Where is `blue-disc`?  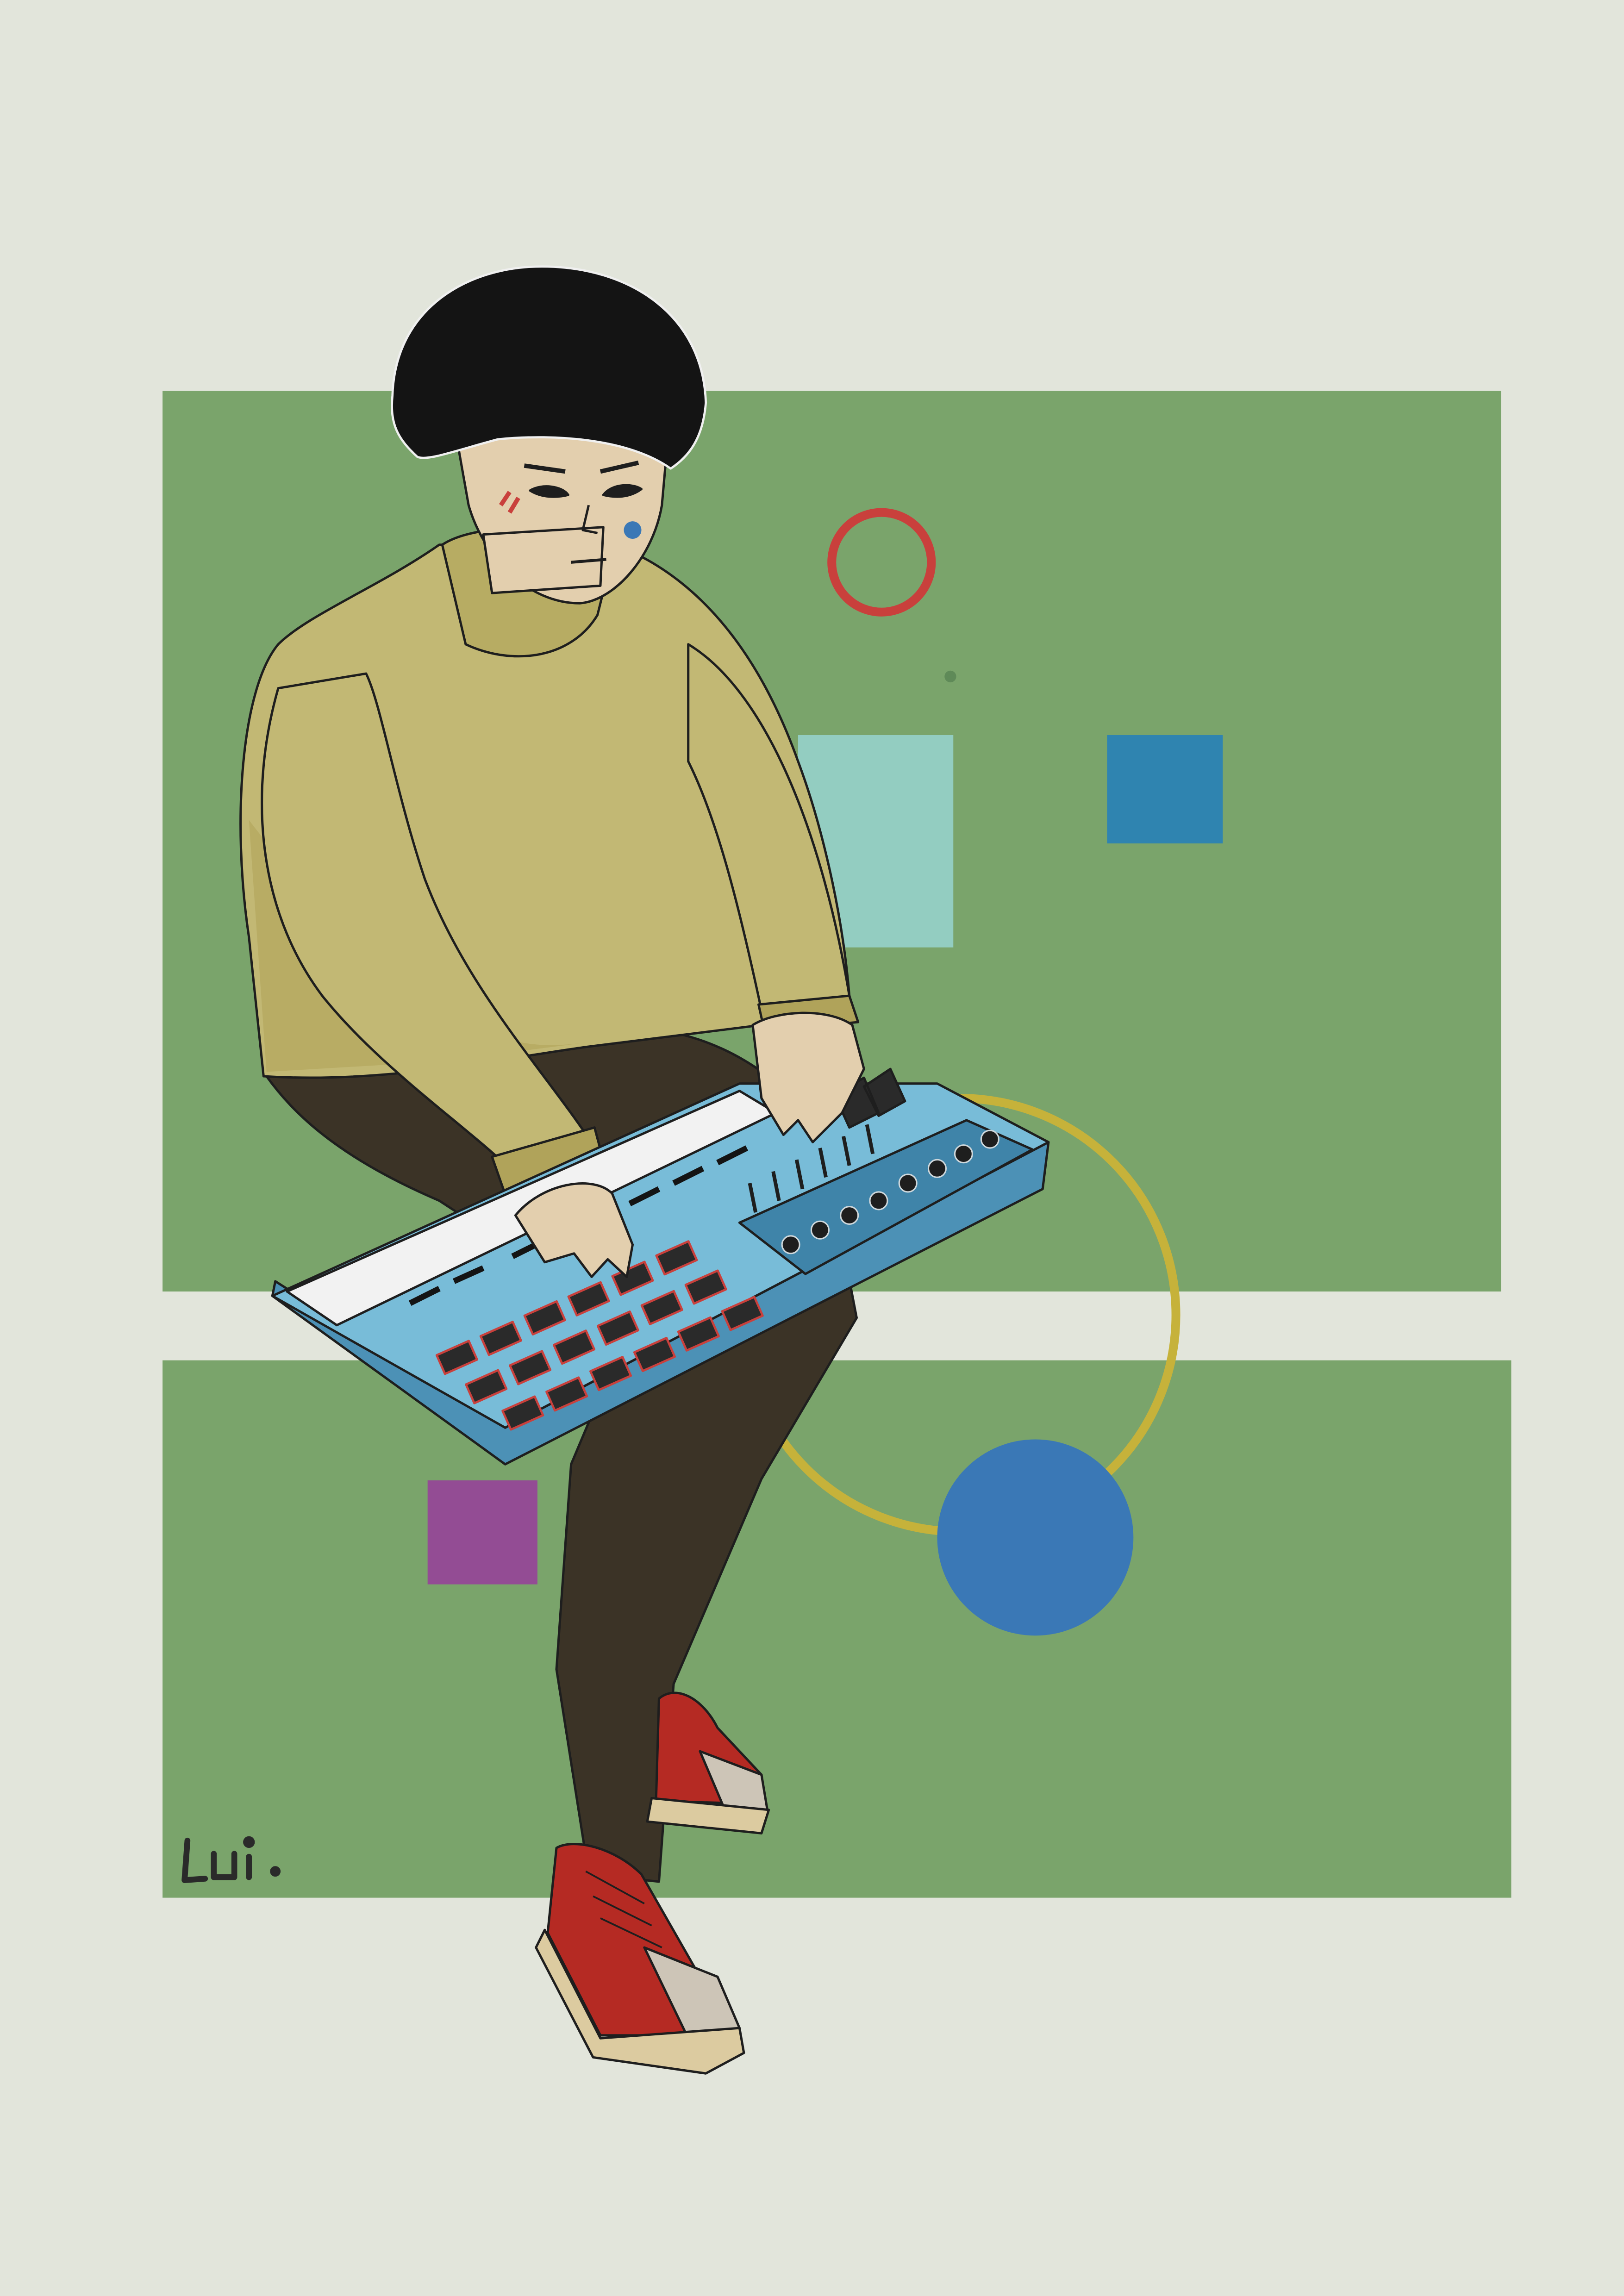 blue-disc is located at coordinates (1035, 1537).